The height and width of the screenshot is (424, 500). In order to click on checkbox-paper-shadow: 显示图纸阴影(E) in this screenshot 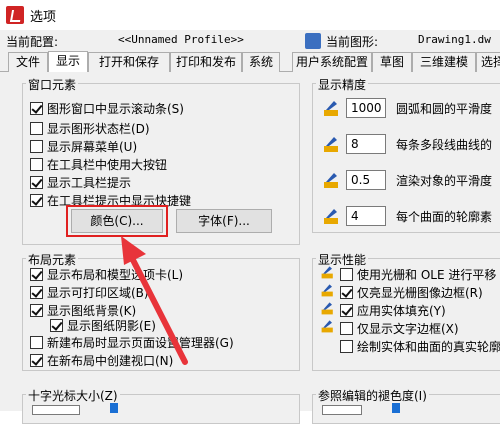, I will do `click(103, 325)`.